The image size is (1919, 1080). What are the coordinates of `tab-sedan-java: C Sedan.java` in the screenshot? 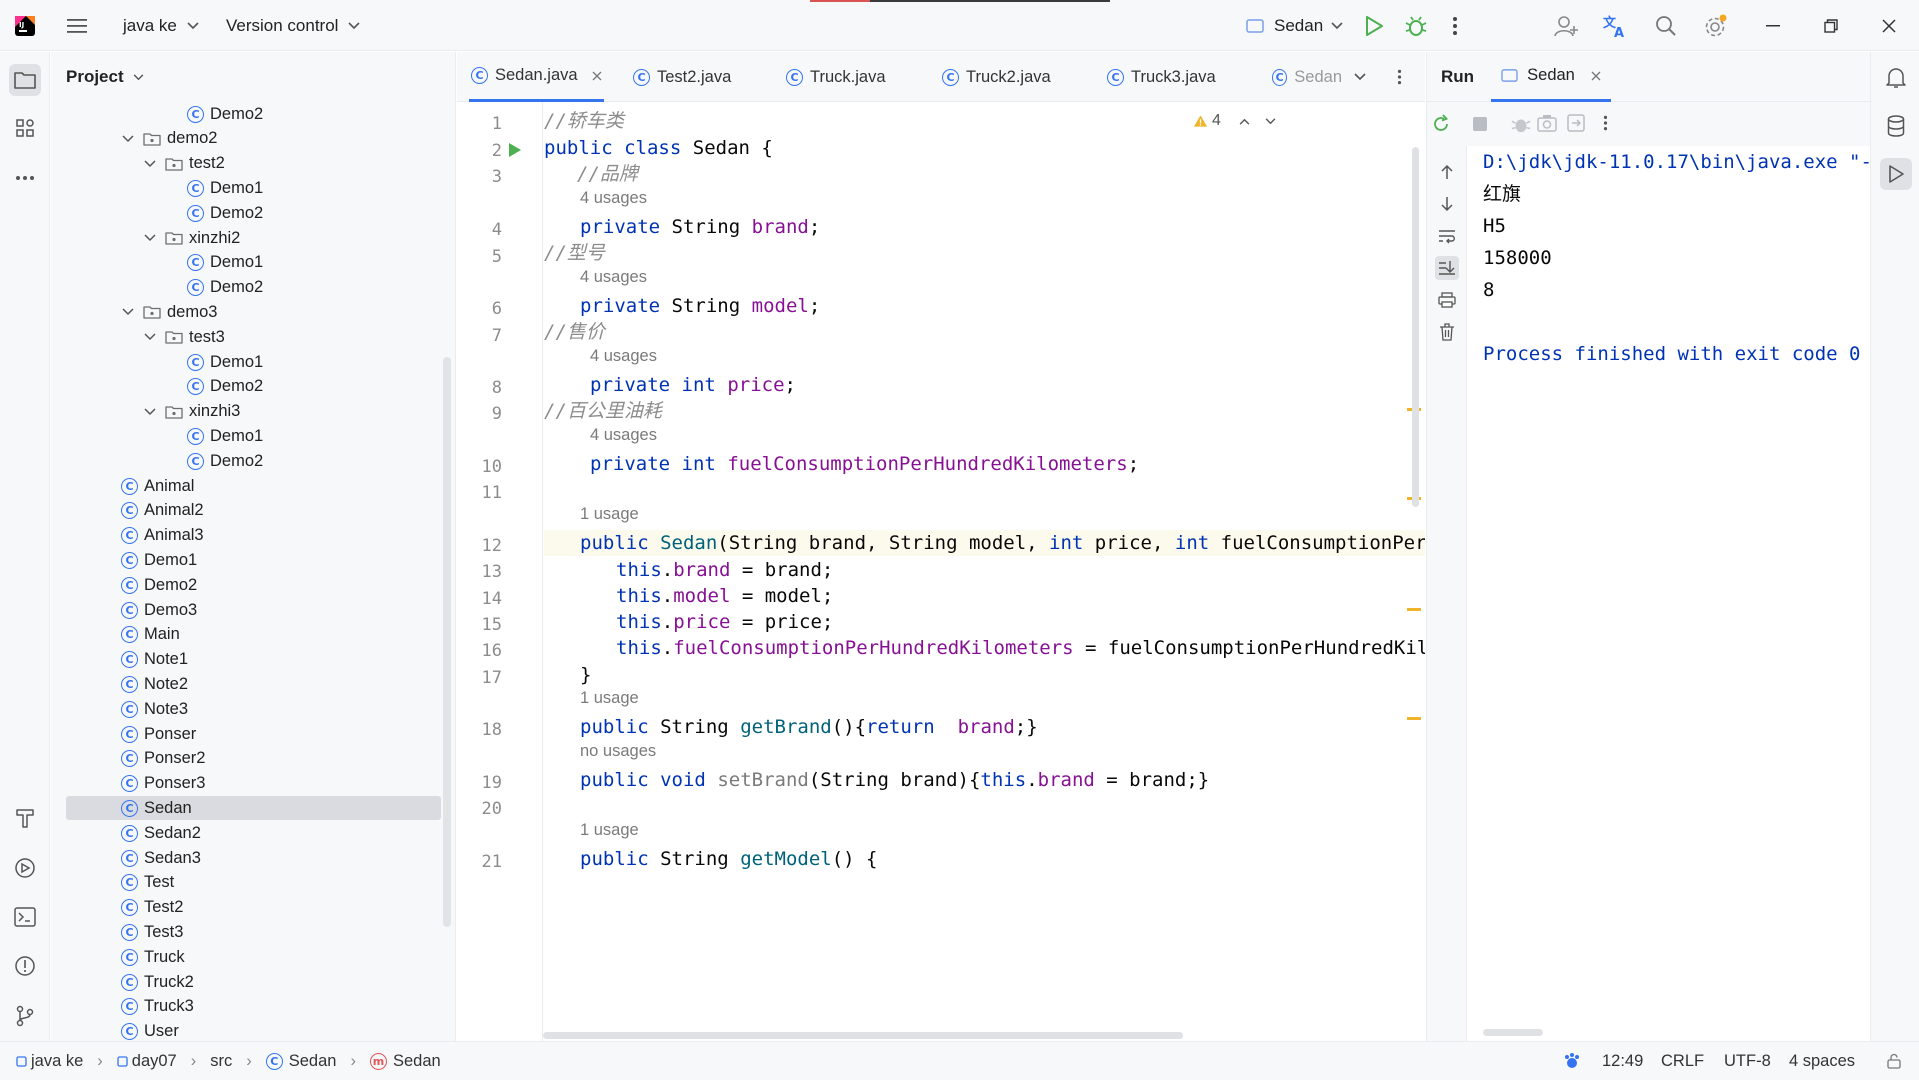 It's located at (536, 77).